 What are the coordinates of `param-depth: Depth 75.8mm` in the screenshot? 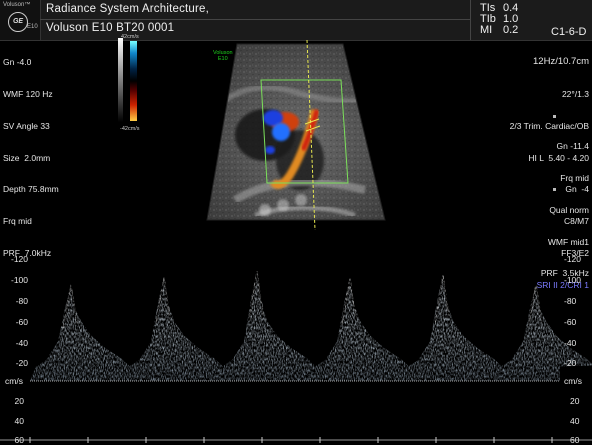 It's located at (31, 189).